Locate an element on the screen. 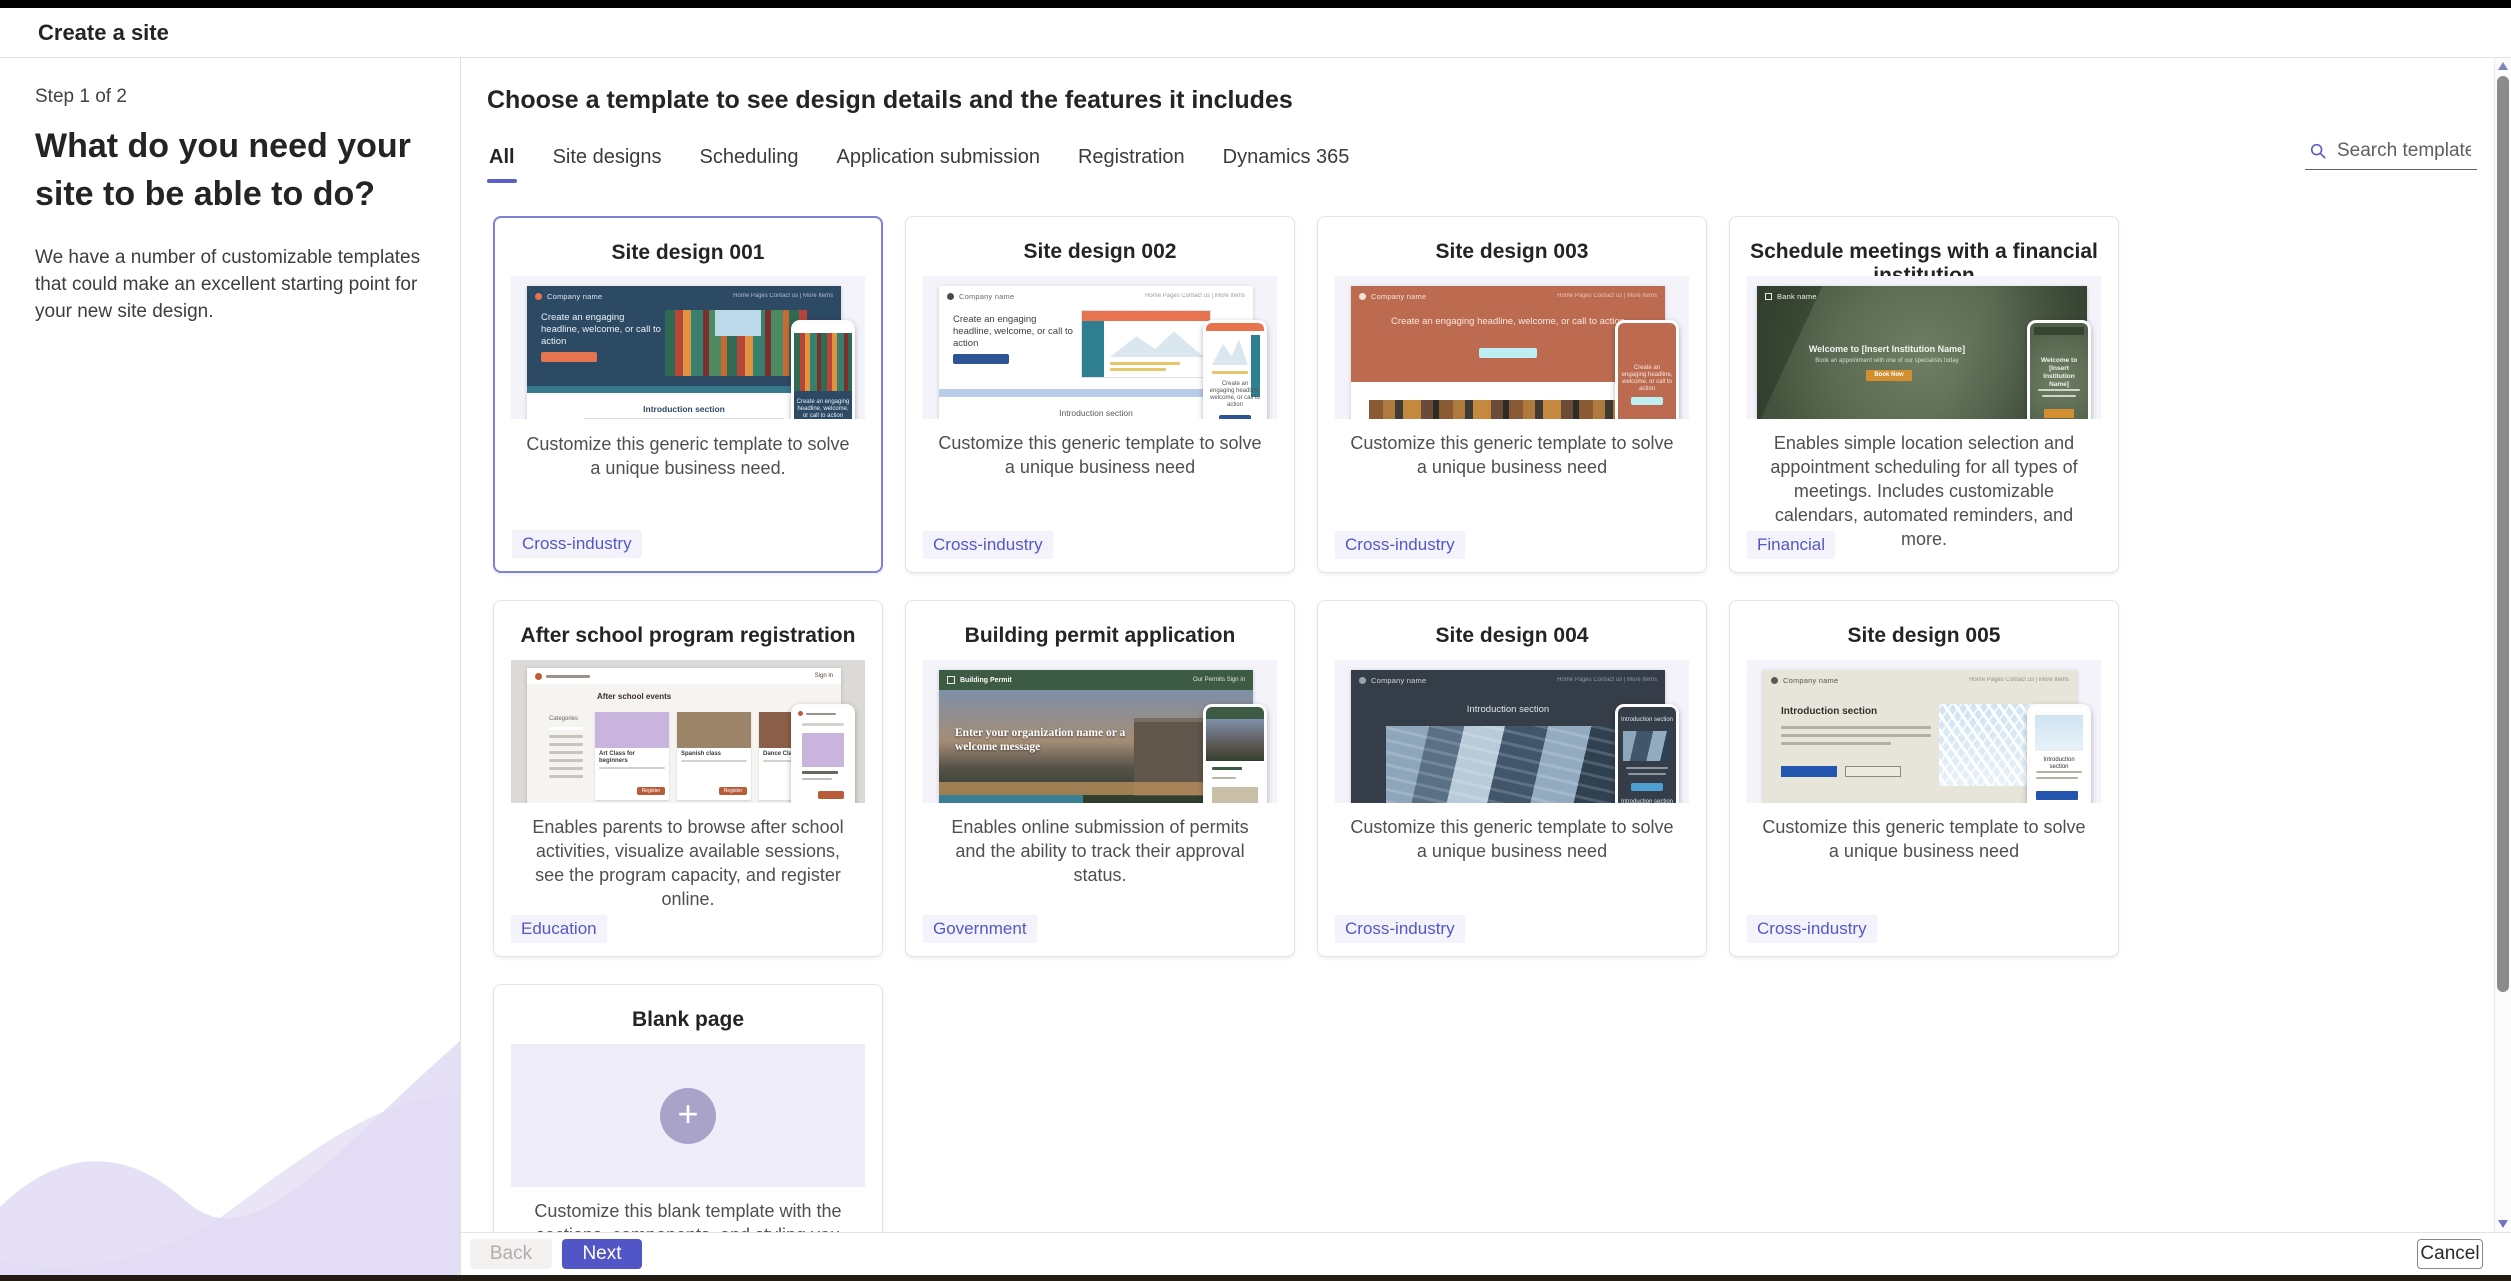 This screenshot has width=2511, height=1281. wizard-footer: Back Next Cancel is located at coordinates (1486, 1253).